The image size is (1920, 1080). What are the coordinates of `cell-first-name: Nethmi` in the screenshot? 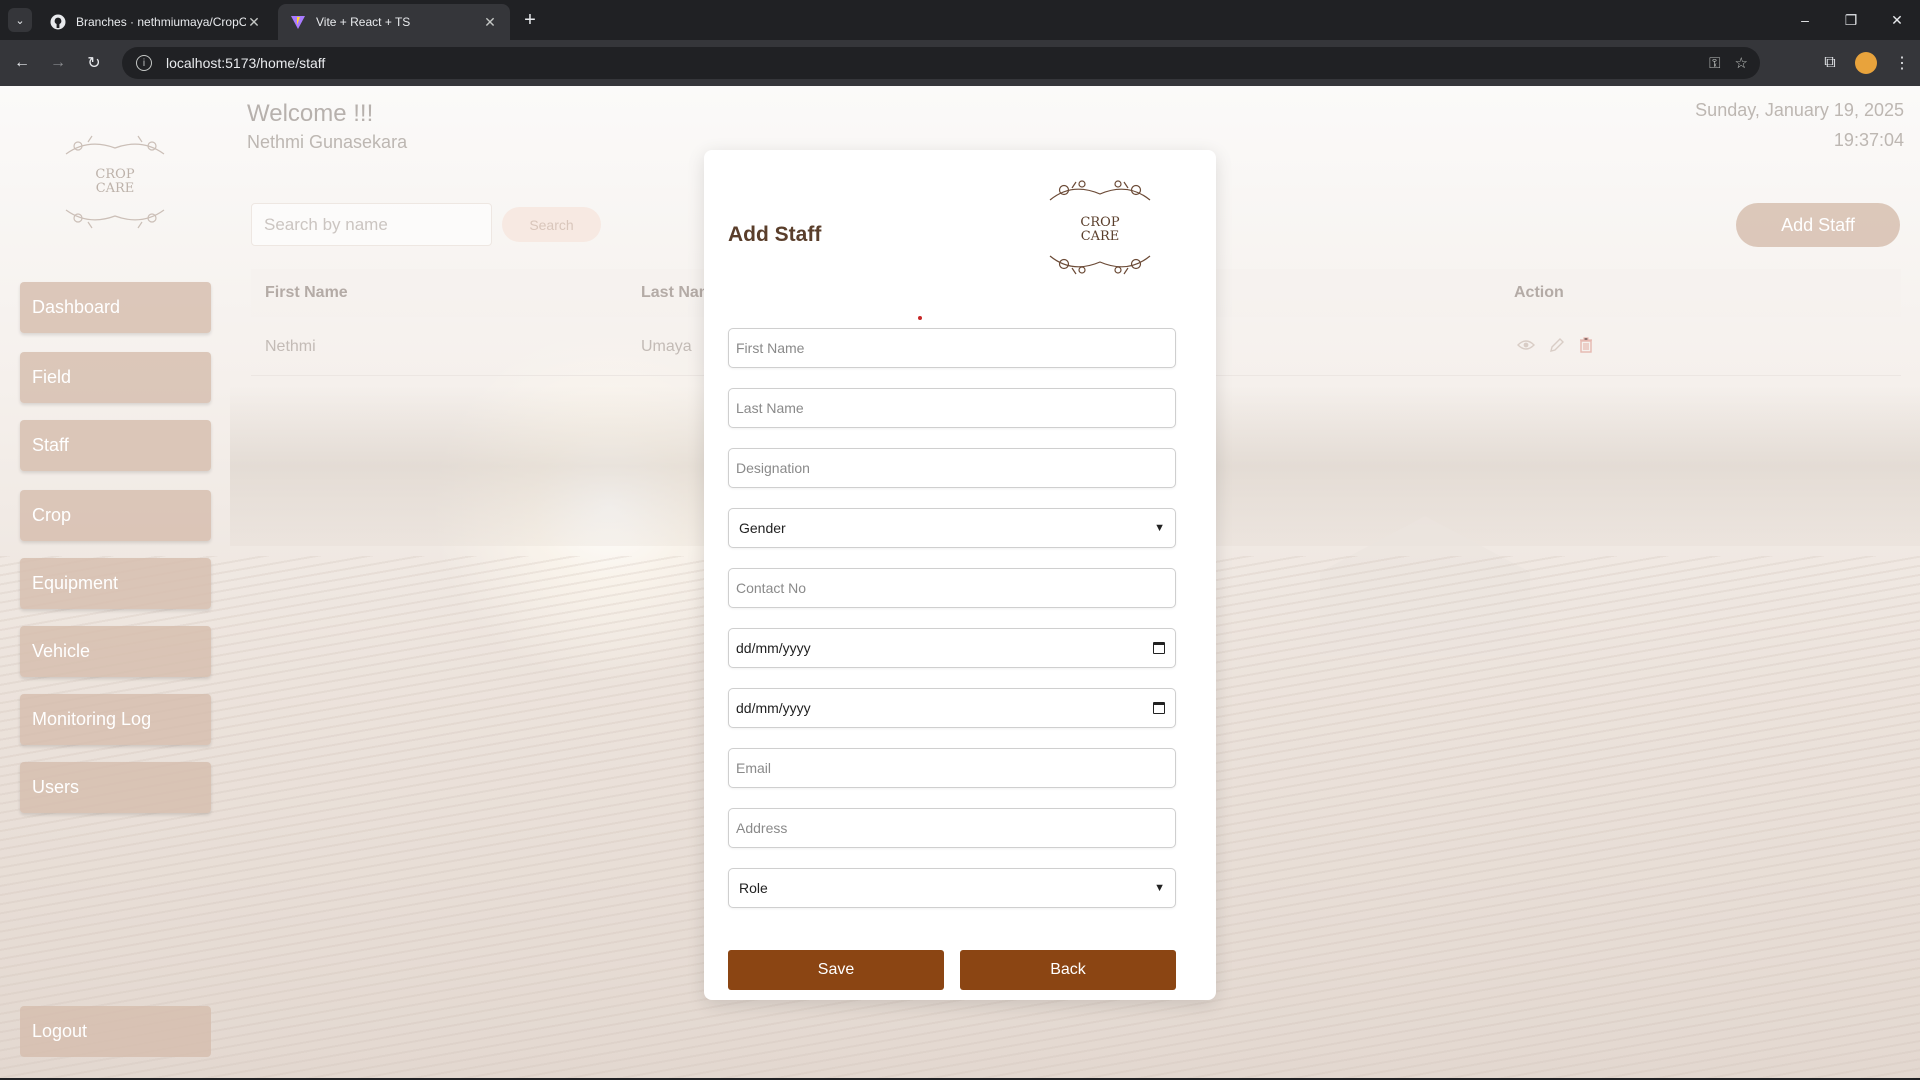 It's located at (290, 346).